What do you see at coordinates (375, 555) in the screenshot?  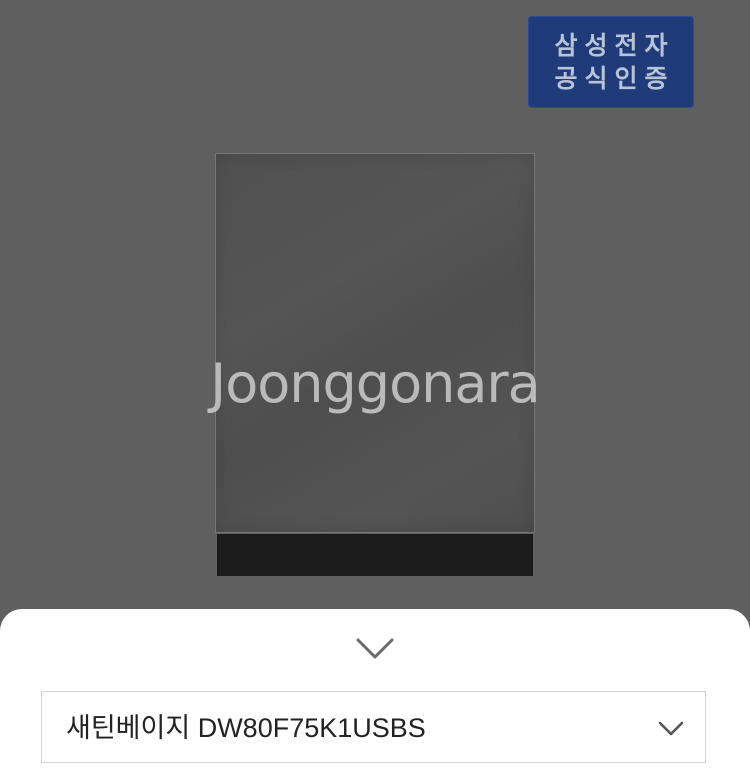 I see `dishwasher-base` at bounding box center [375, 555].